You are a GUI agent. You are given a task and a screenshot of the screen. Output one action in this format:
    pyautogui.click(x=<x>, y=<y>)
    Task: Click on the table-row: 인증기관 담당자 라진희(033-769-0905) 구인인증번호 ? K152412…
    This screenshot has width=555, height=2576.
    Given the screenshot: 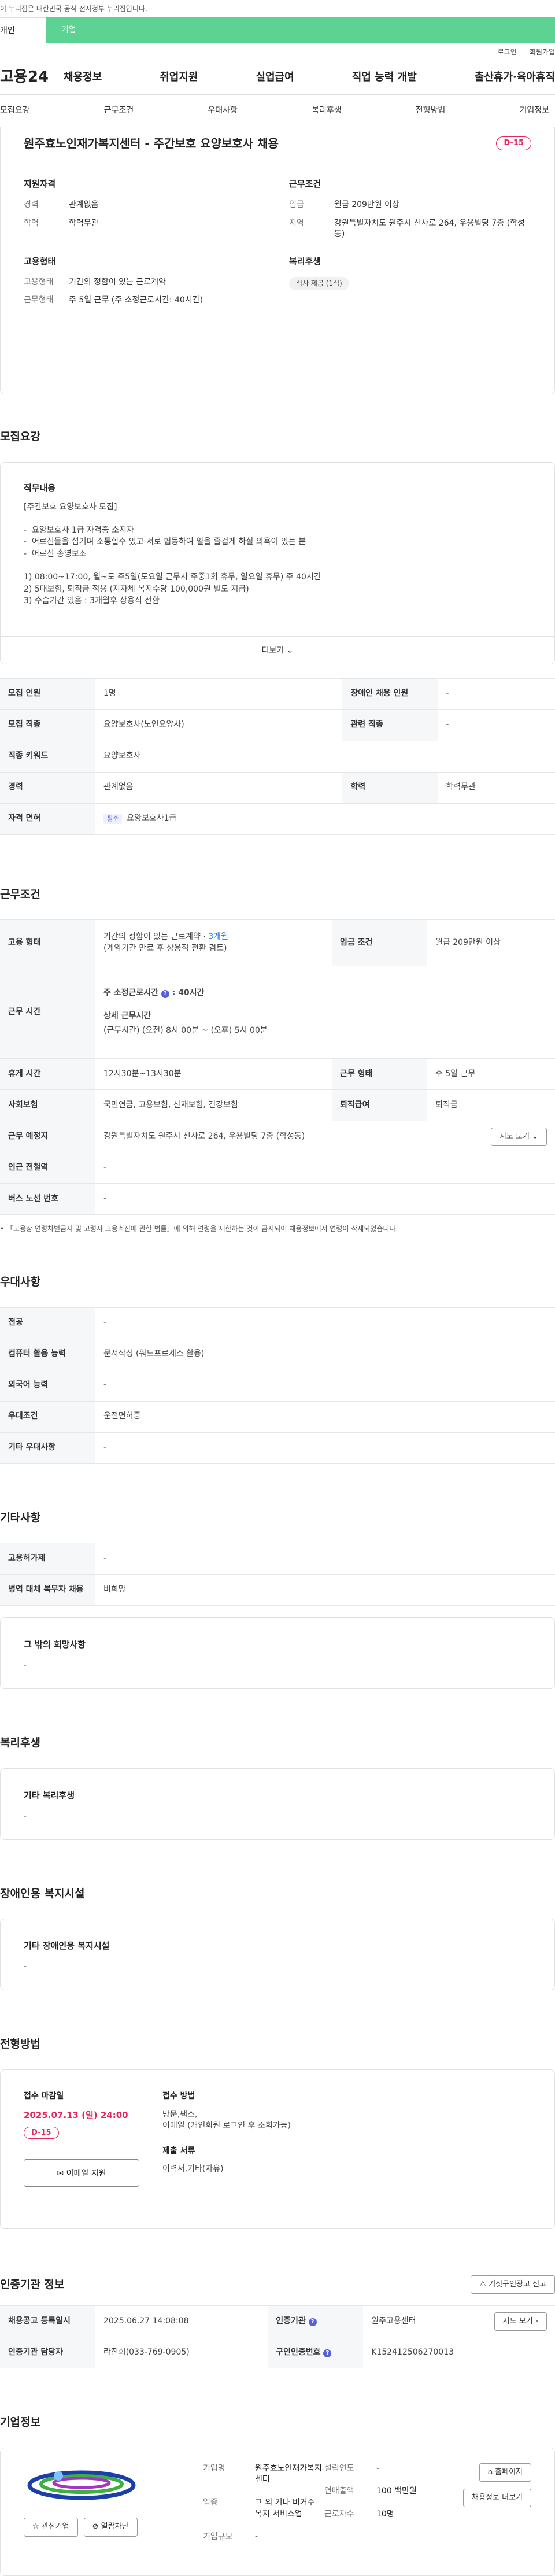 What is the action you would take?
    pyautogui.click(x=277, y=2353)
    